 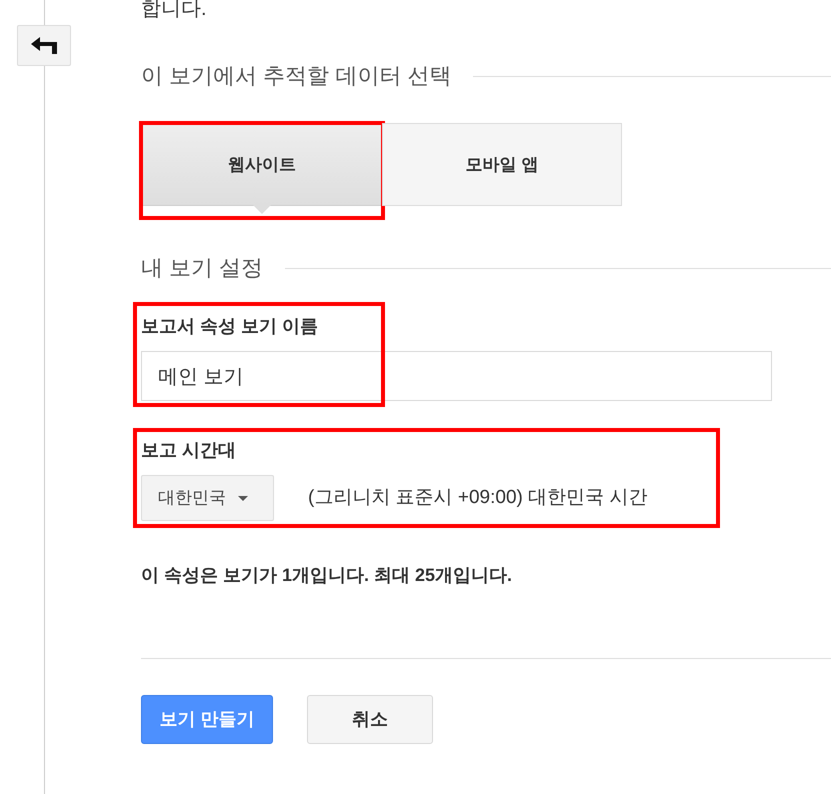 I want to click on field-label: 보고서 속성 보기 이름, so click(x=229, y=326).